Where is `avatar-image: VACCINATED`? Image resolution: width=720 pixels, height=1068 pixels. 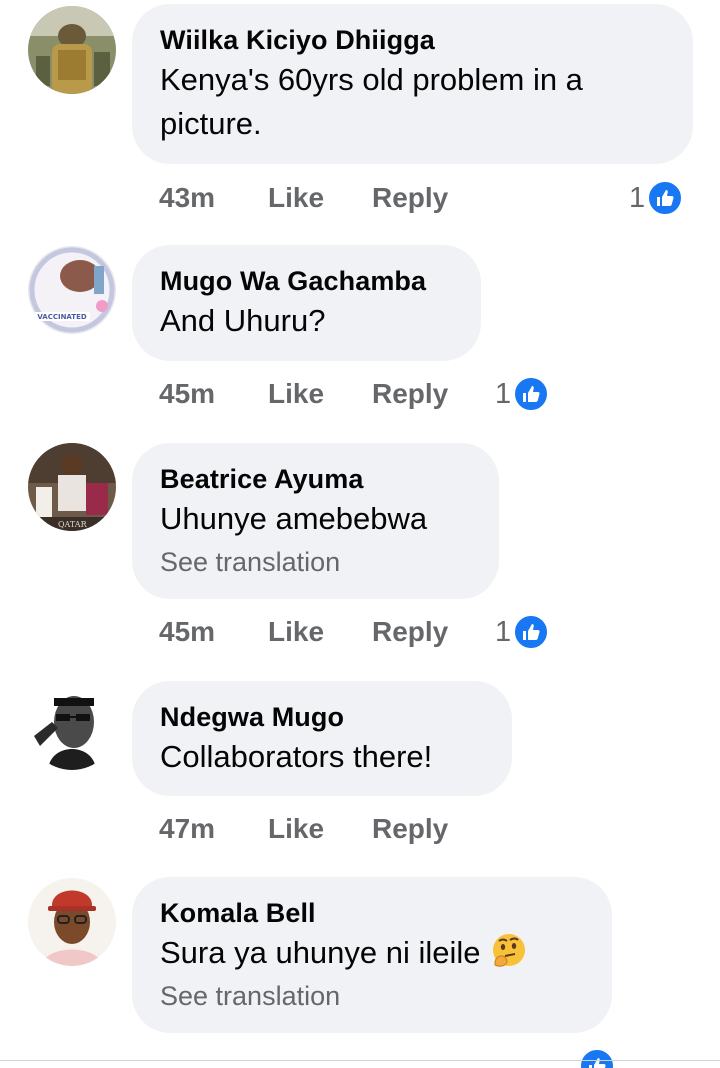
avatar-image: VACCINATED is located at coordinates (72, 290).